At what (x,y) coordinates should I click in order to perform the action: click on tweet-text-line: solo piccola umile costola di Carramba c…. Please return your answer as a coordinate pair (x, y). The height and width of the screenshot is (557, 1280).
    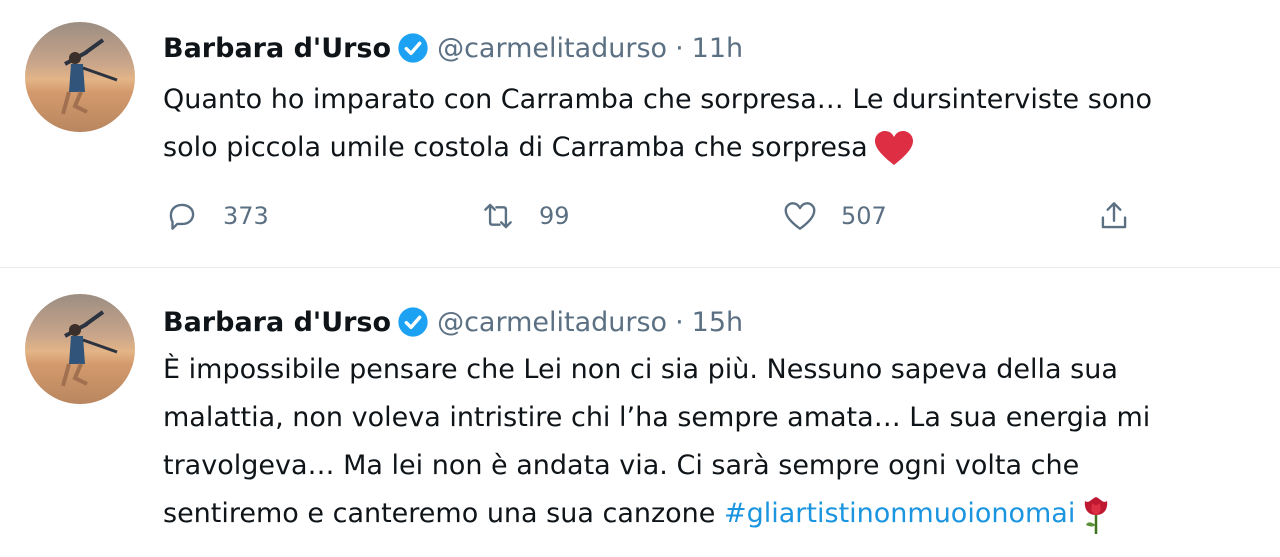
    Looking at the image, I should click on (715, 148).